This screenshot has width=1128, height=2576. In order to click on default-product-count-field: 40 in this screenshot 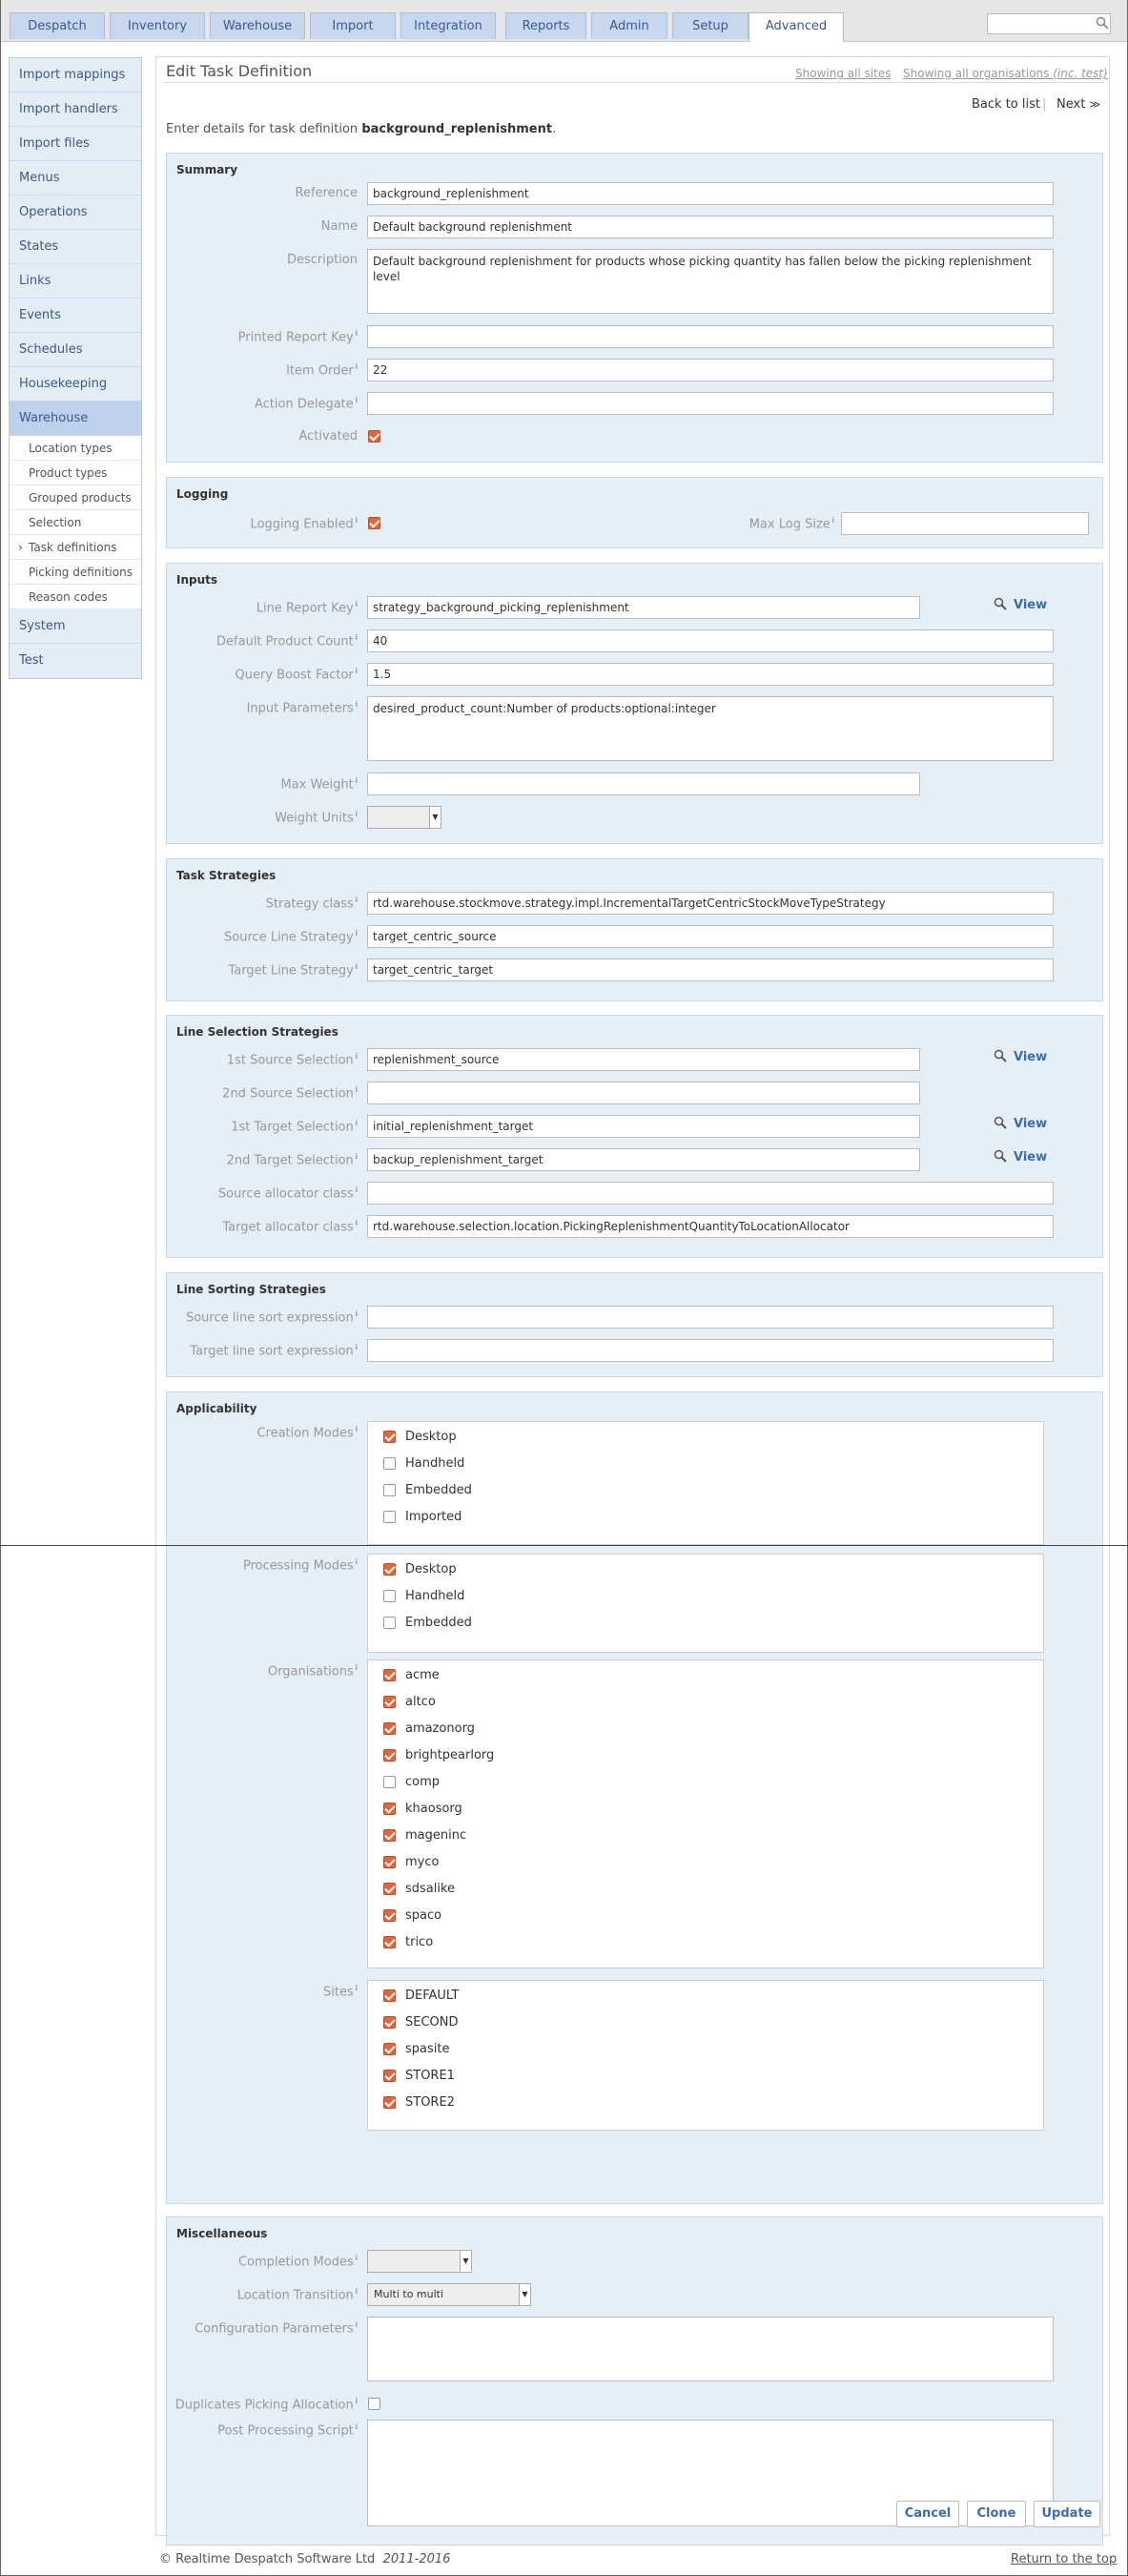, I will do `click(710, 640)`.